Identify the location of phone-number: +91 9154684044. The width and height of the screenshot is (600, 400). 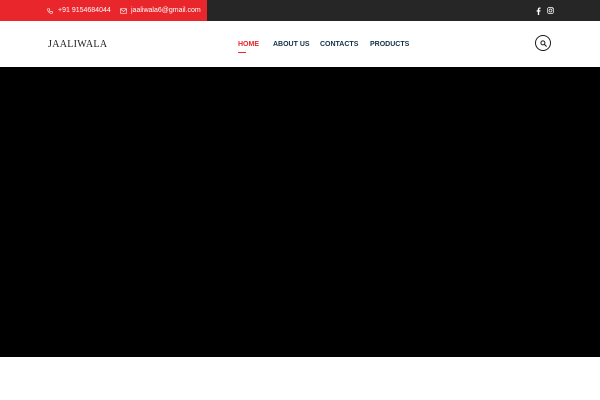
(84, 10).